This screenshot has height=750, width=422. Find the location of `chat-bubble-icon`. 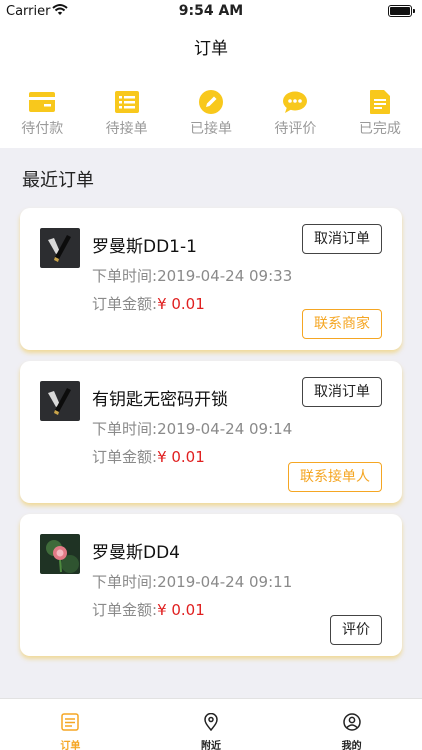

chat-bubble-icon is located at coordinates (295, 102).